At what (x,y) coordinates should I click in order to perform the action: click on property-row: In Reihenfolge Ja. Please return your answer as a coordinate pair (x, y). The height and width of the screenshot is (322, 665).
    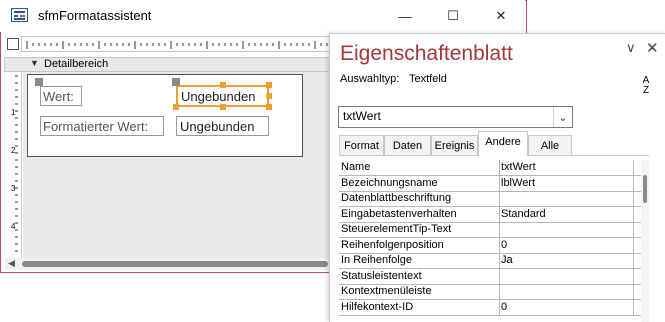
    Looking at the image, I should click on (494, 261).